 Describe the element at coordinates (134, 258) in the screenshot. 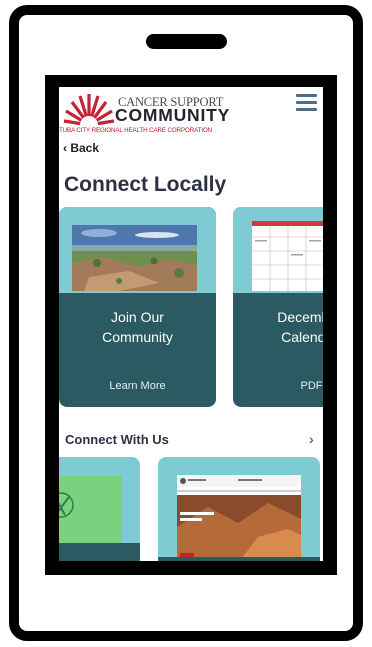

I see `desert-landscape-image` at that location.